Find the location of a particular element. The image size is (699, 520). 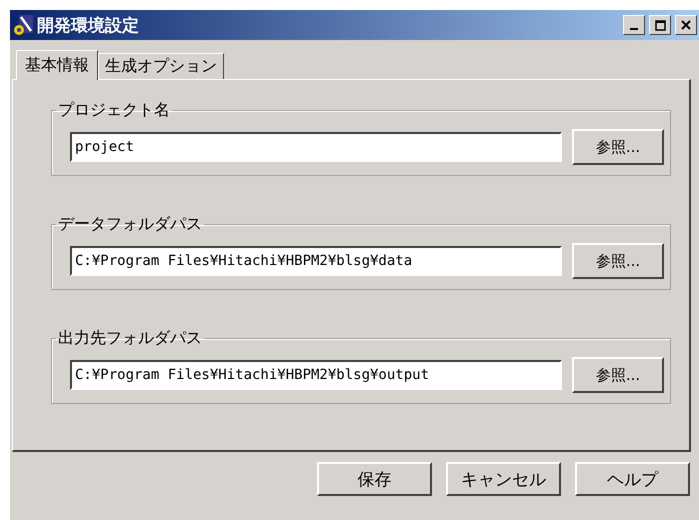

close-button is located at coordinates (686, 25).